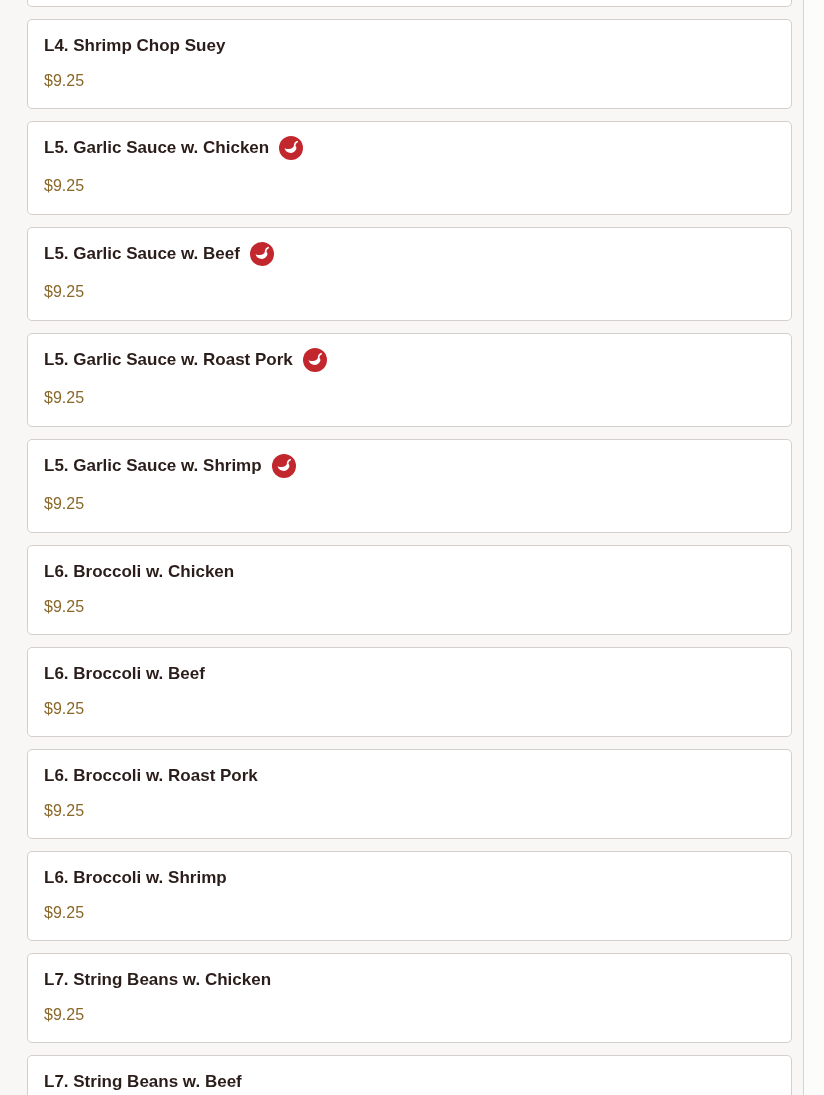 The width and height of the screenshot is (824, 1095). What do you see at coordinates (142, 254) in the screenshot?
I see `item-name: L5. Garlic Sauce w. Beef` at bounding box center [142, 254].